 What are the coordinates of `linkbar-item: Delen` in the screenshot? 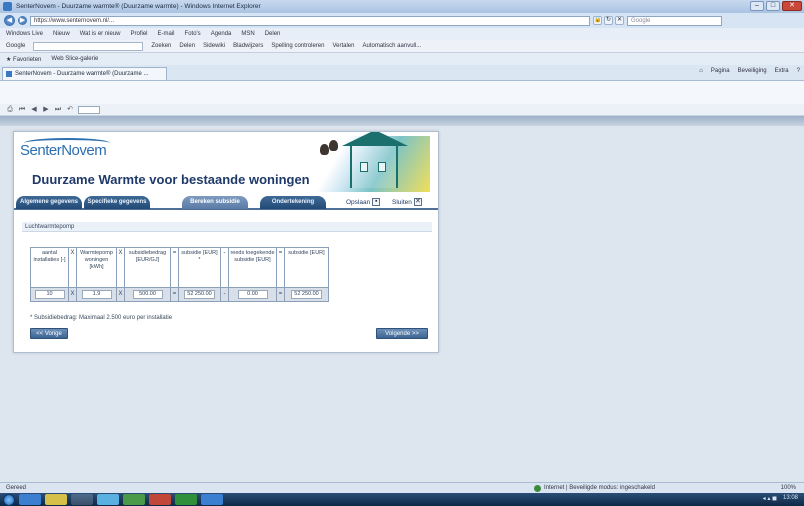 It's located at (273, 34).